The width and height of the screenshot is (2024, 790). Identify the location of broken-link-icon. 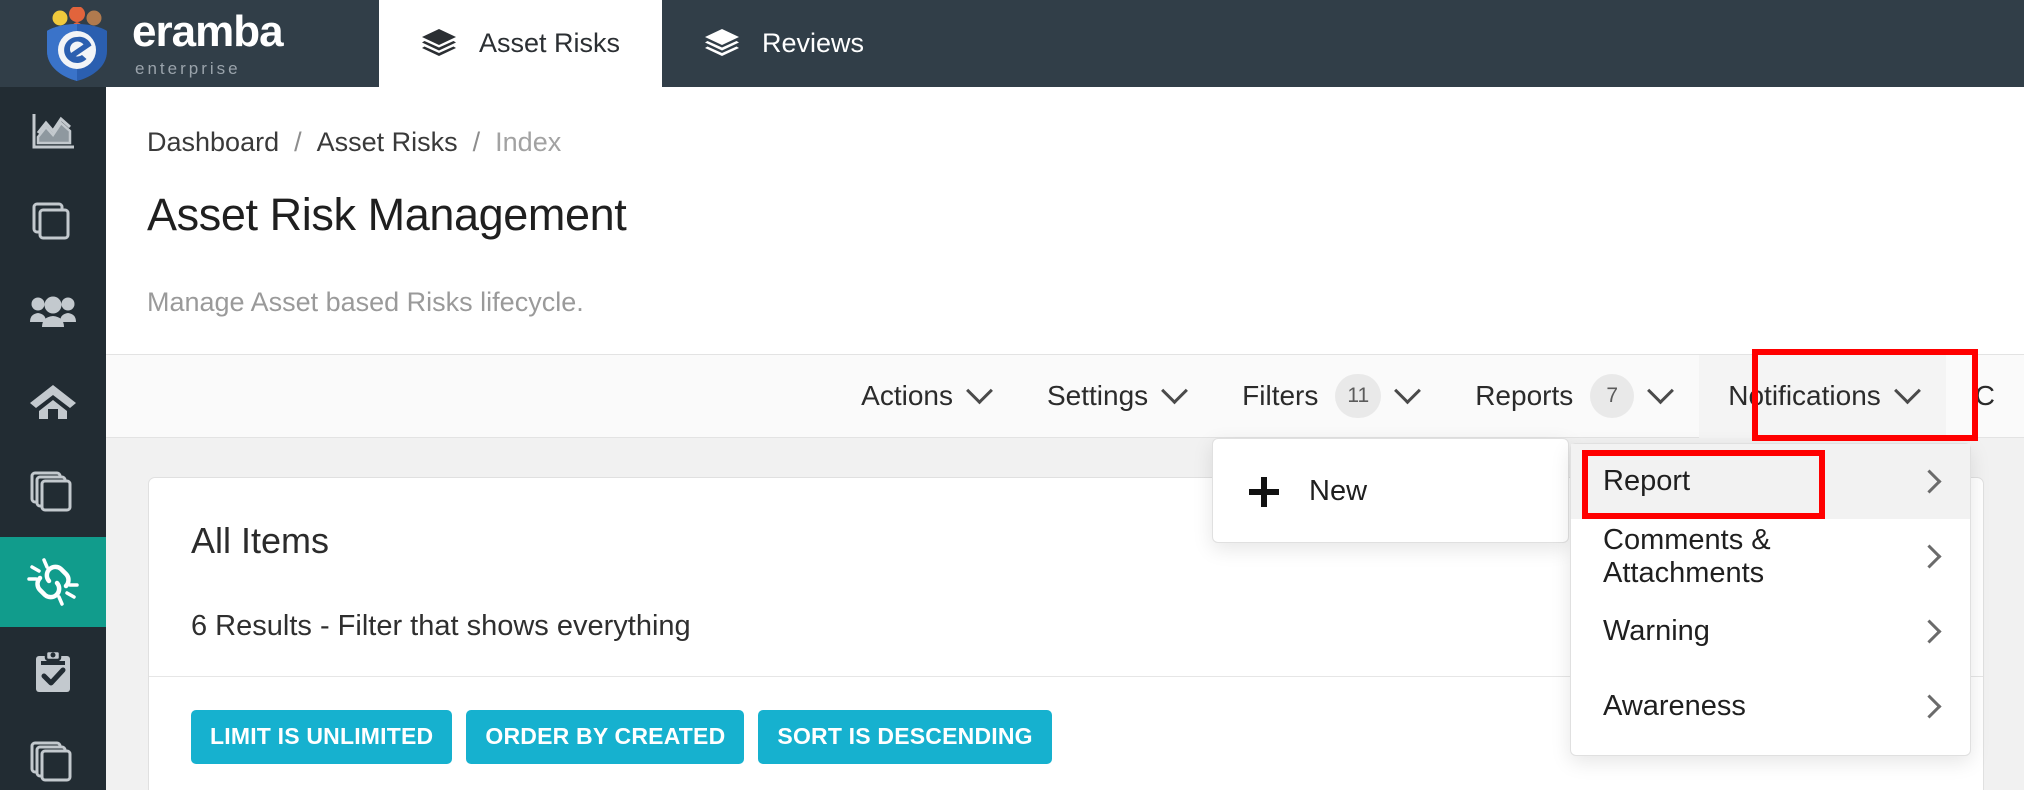
(53, 582).